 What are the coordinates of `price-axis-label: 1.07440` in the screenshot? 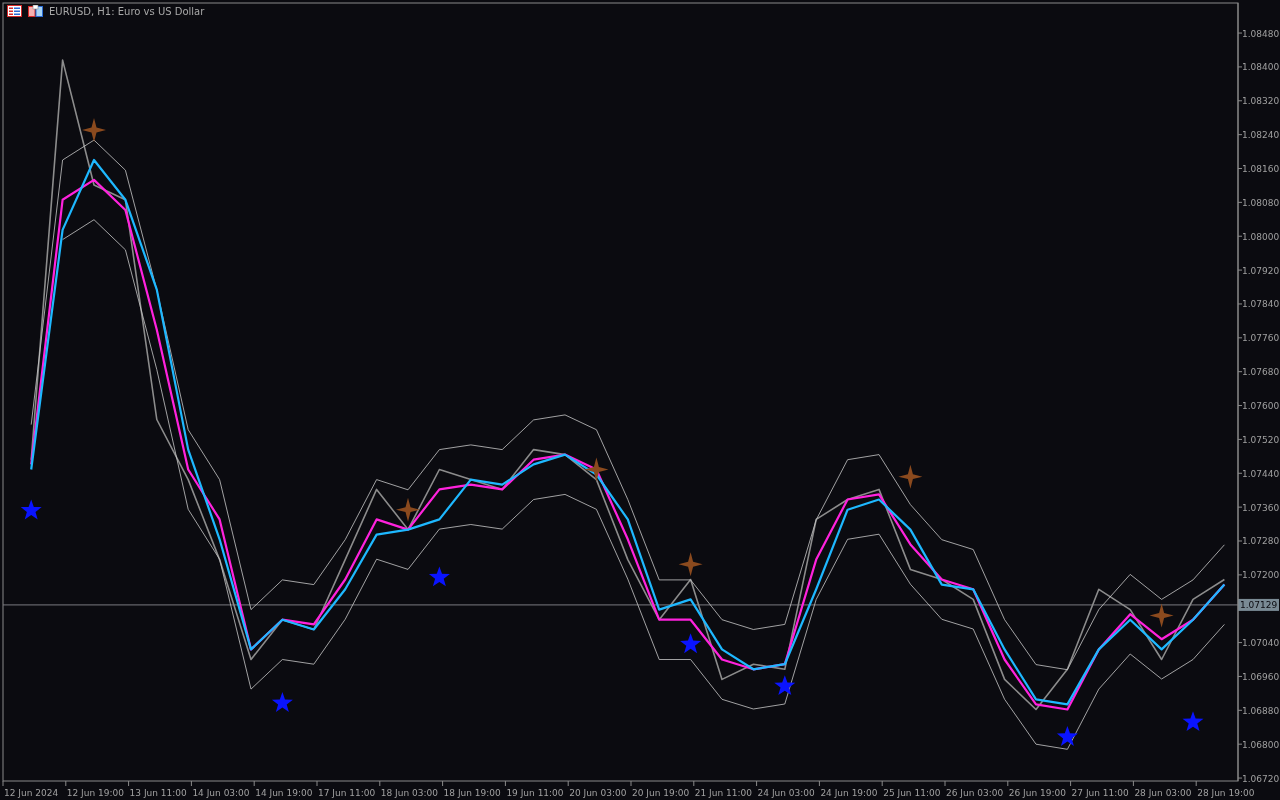 It's located at (1261, 473).